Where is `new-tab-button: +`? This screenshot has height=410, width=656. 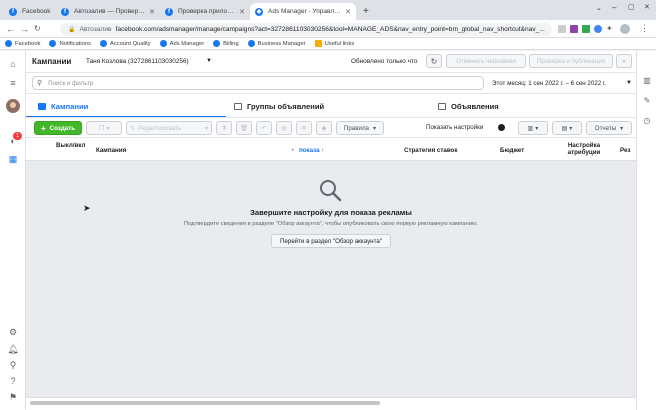 new-tab-button: + is located at coordinates (366, 11).